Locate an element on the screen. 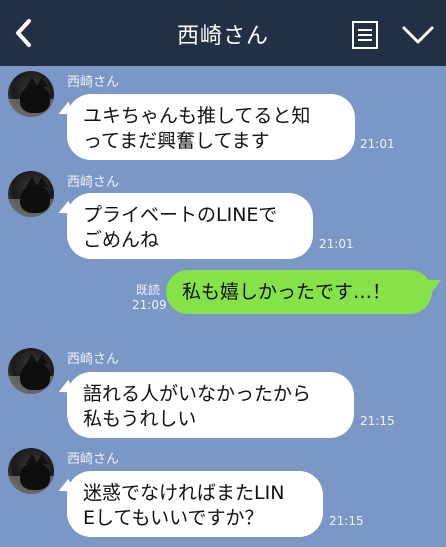 The image size is (446, 547). read-receipt: 既読 is located at coordinates (147, 290).